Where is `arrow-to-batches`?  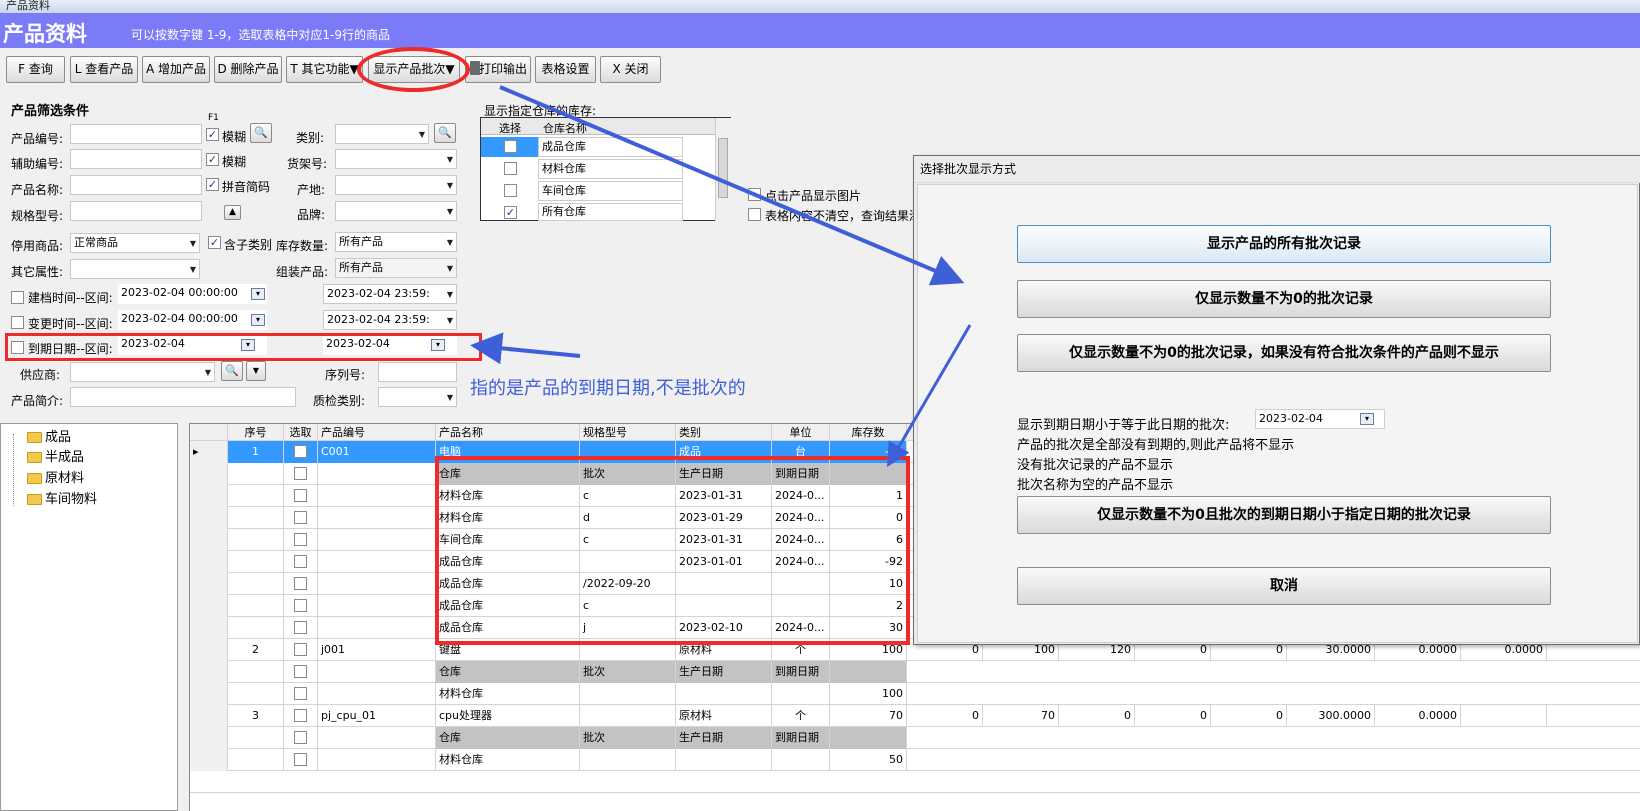
arrow-to-batches is located at coordinates (929, 396).